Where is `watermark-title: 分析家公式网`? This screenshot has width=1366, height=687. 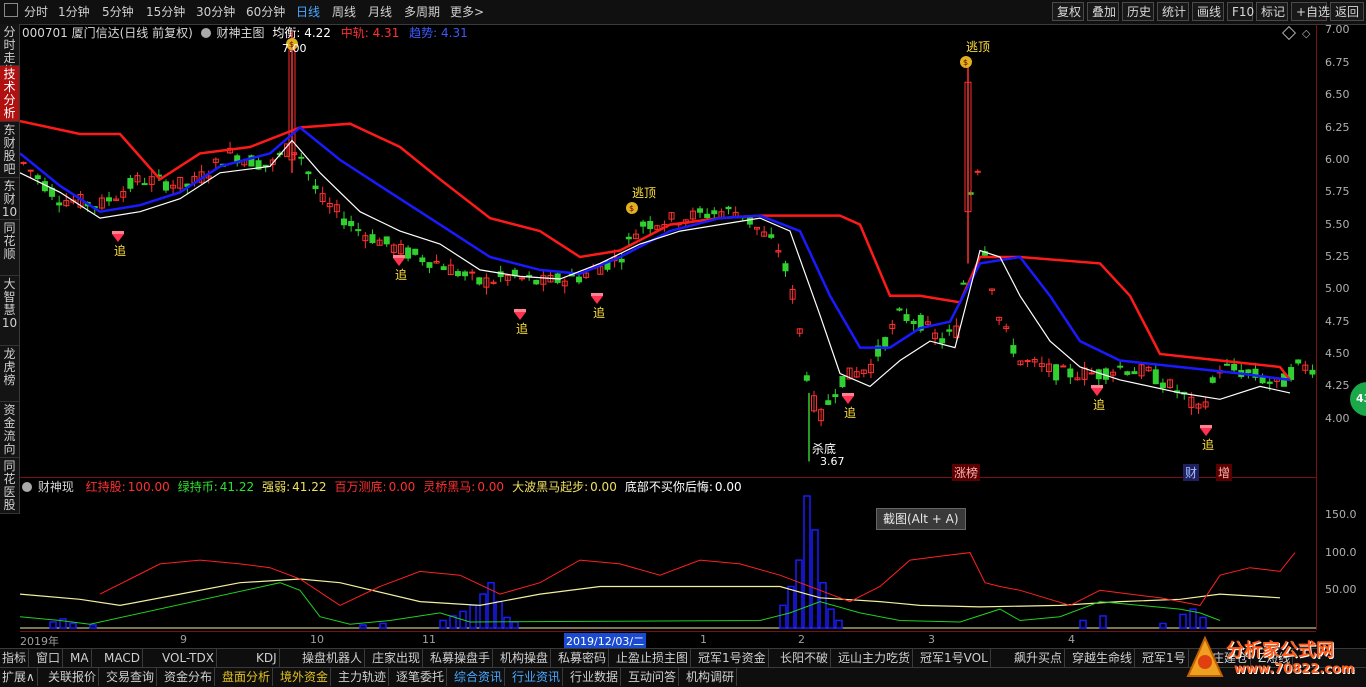 watermark-title: 分析家公式网 is located at coordinates (1280, 650).